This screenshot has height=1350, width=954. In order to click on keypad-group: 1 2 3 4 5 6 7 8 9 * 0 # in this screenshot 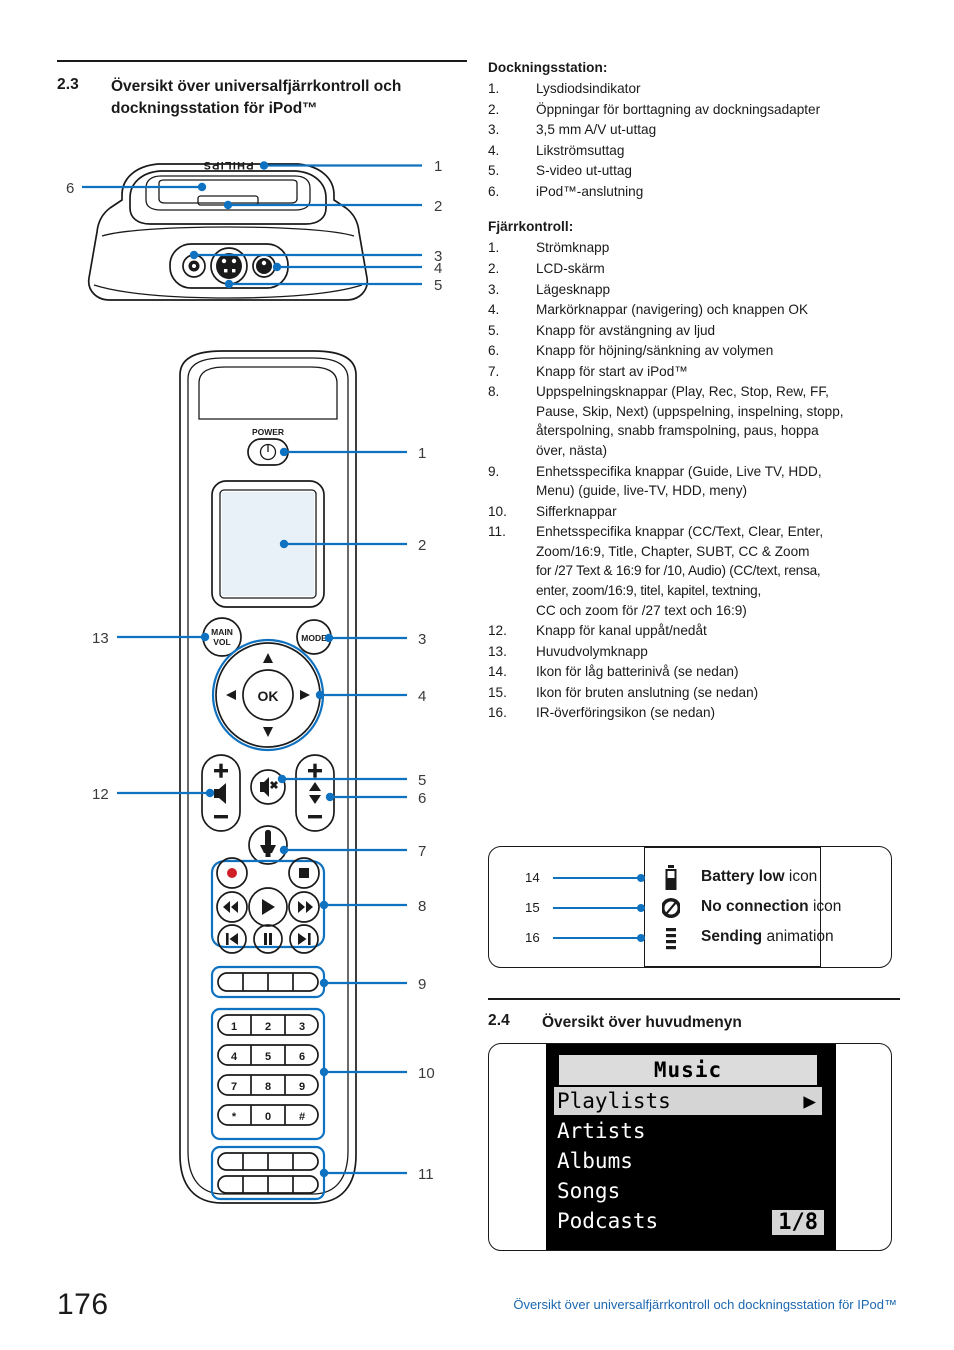, I will do `click(268, 1070)`.